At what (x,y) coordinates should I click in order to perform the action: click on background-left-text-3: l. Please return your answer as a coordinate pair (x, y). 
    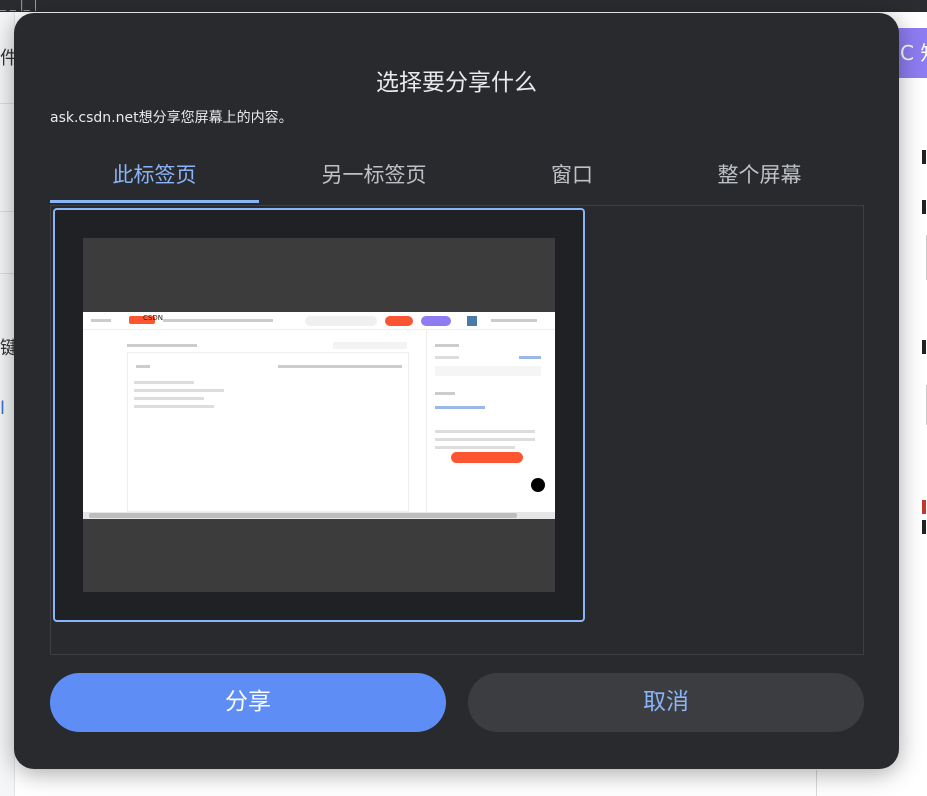
    Looking at the image, I should click on (3, 408).